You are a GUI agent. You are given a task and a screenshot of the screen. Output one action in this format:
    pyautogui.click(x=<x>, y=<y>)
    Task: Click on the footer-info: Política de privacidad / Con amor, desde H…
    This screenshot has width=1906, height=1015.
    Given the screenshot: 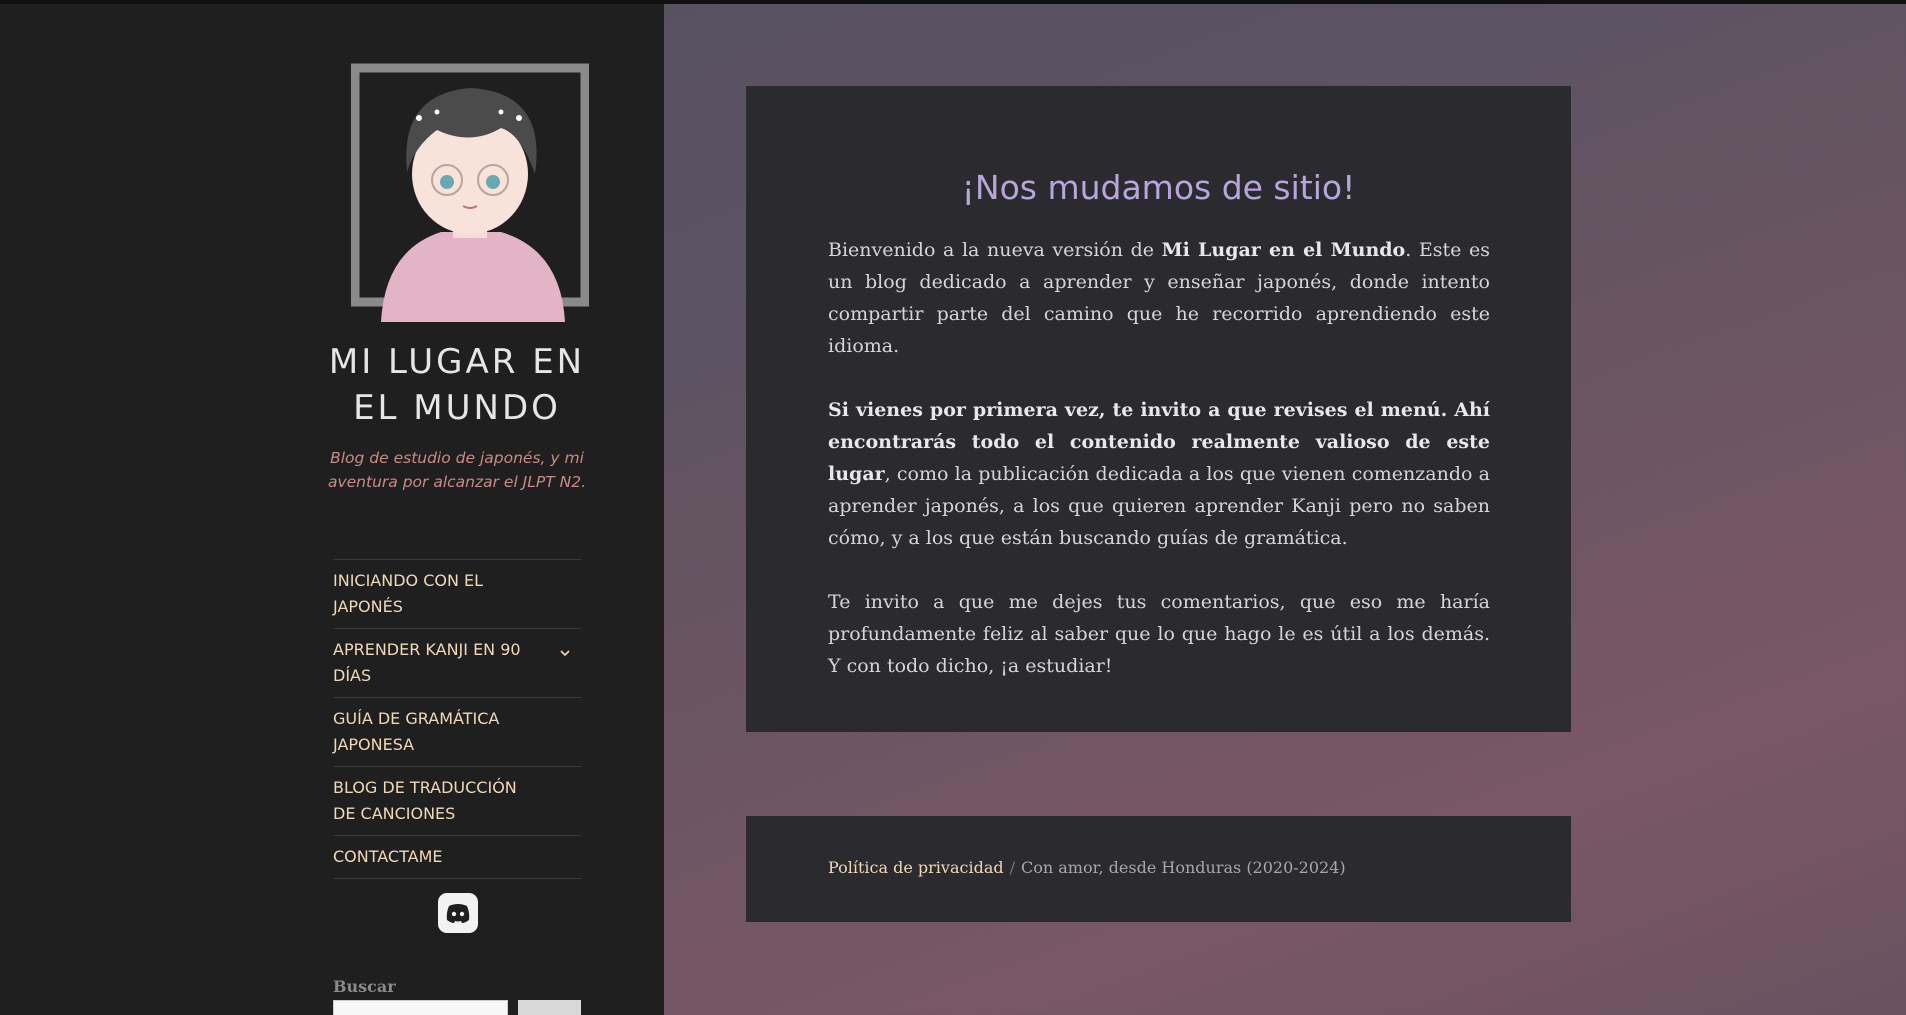 What is the action you would take?
    pyautogui.click(x=1087, y=867)
    